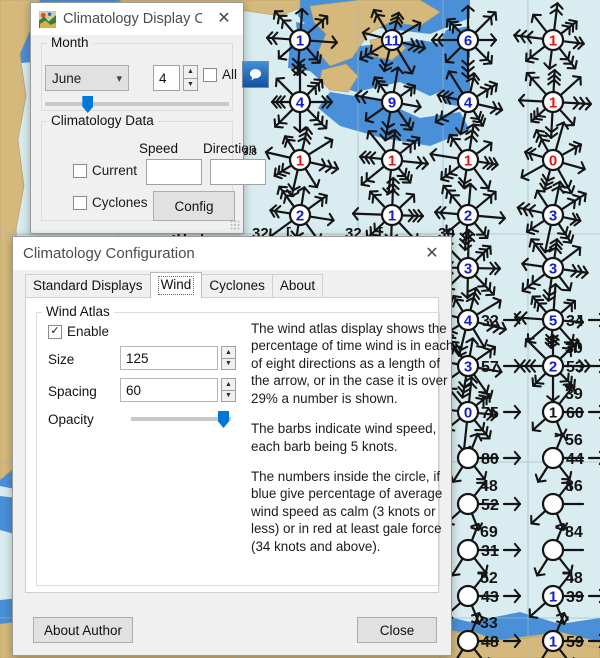 The width and height of the screenshot is (600, 658). Describe the element at coordinates (159, 148) in the screenshot. I see `speed-column-header: Speed` at that location.